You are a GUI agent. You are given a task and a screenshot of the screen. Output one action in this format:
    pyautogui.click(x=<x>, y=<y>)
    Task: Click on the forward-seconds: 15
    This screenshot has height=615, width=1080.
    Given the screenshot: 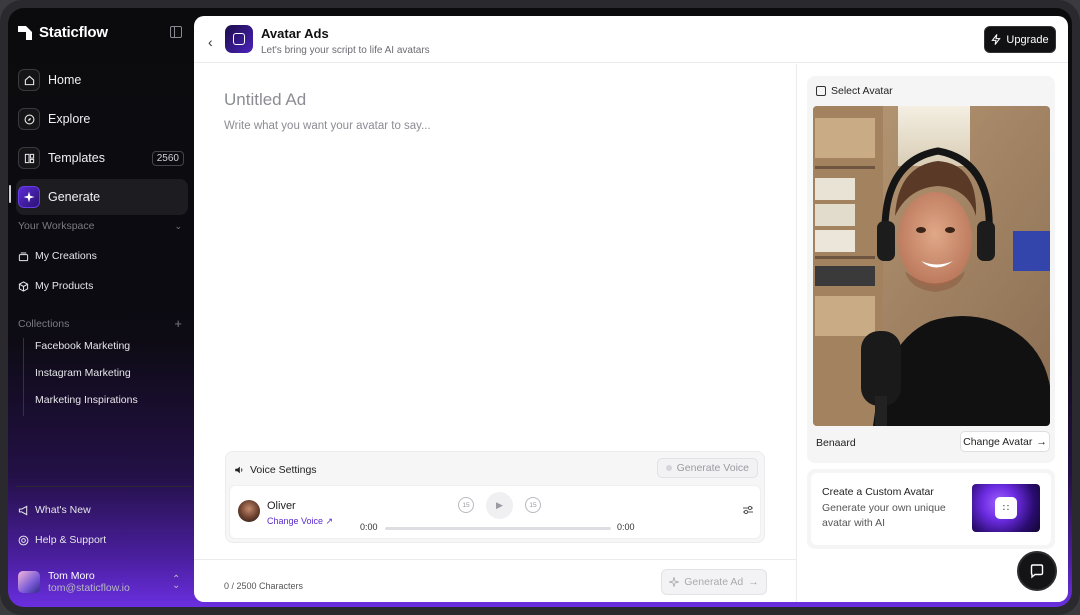 What is the action you would take?
    pyautogui.click(x=533, y=505)
    